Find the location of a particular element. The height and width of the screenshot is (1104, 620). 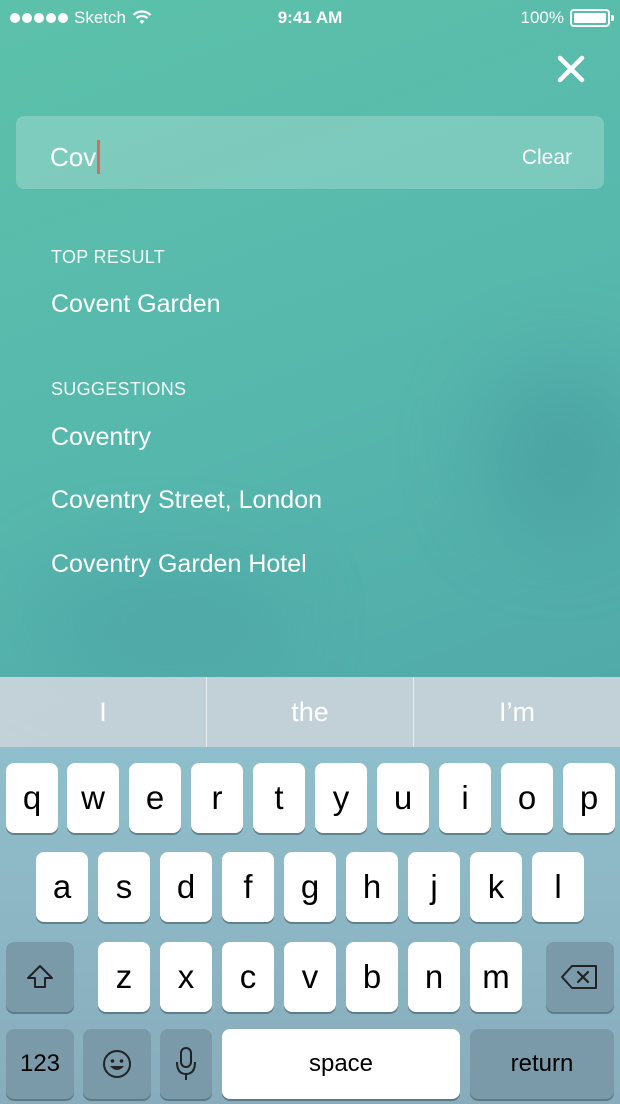

key-e: e is located at coordinates (155, 798).